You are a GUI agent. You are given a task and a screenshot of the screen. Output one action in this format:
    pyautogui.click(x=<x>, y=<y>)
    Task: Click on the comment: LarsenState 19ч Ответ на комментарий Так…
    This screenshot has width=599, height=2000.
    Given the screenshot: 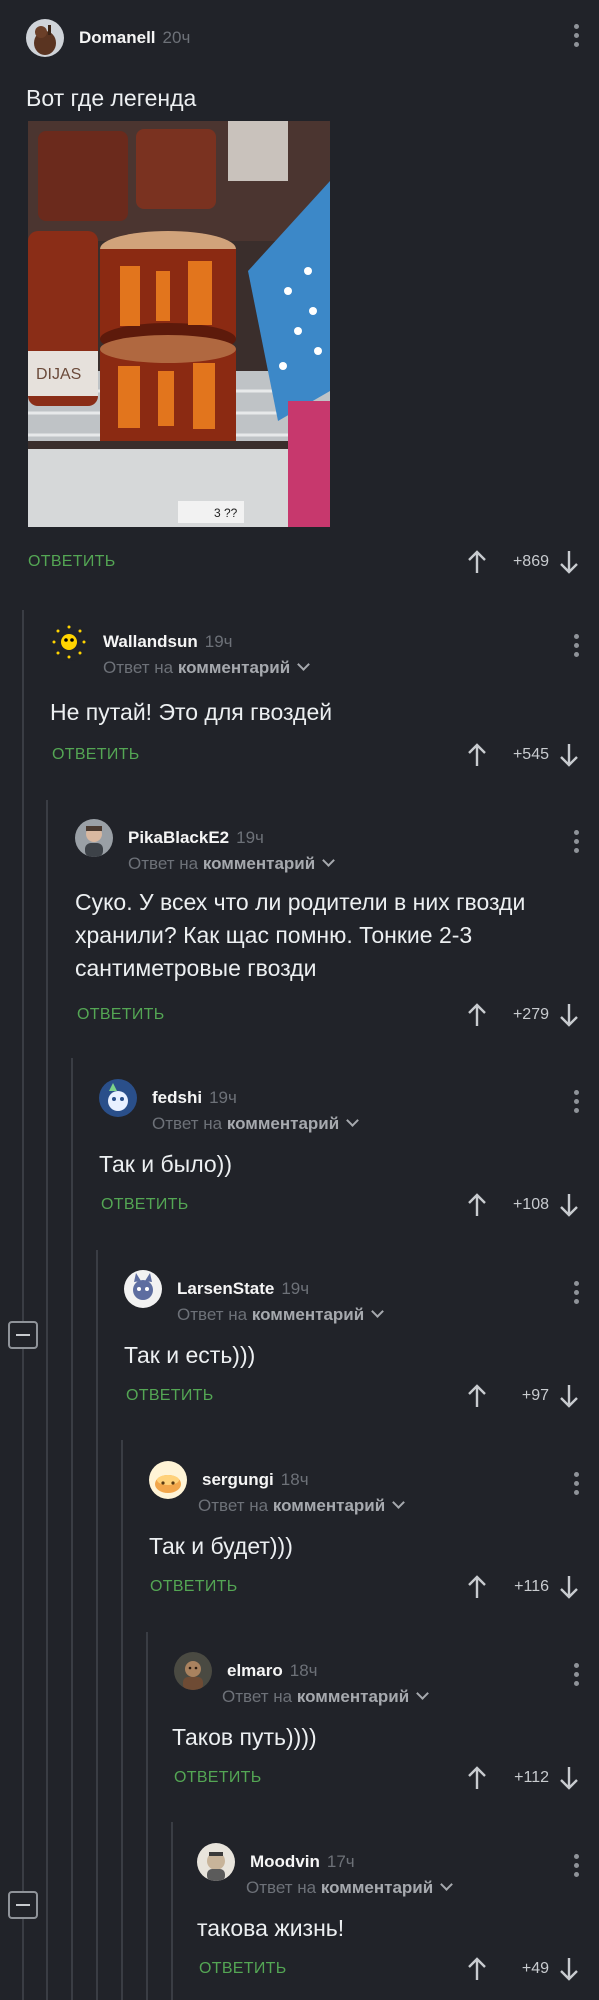 What is the action you would take?
    pyautogui.click(x=299, y=1344)
    